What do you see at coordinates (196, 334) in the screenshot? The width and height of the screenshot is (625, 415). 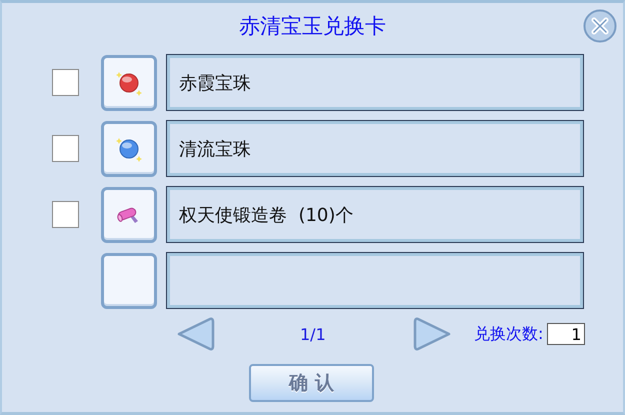 I see `previous-arrow-icon` at bounding box center [196, 334].